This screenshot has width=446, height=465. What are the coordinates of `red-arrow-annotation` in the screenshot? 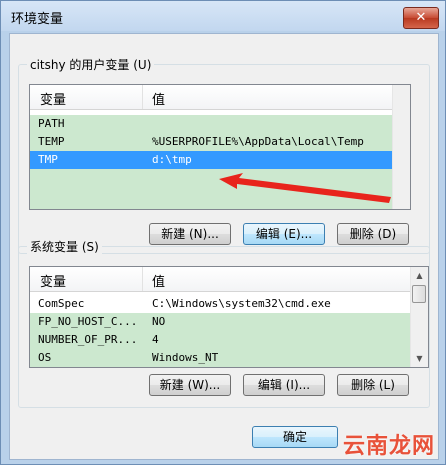 It's located at (305, 188).